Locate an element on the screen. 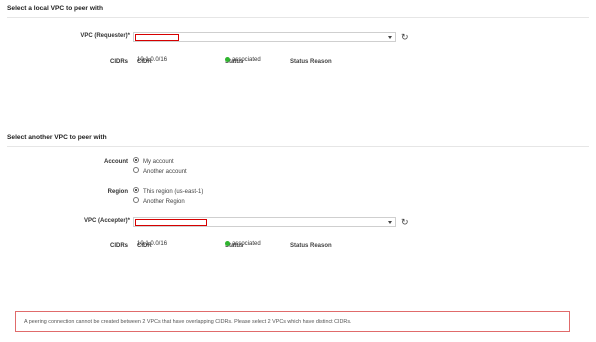 This screenshot has width=596, height=342. radio-this-region: This region (us-east-1) is located at coordinates (168, 191).